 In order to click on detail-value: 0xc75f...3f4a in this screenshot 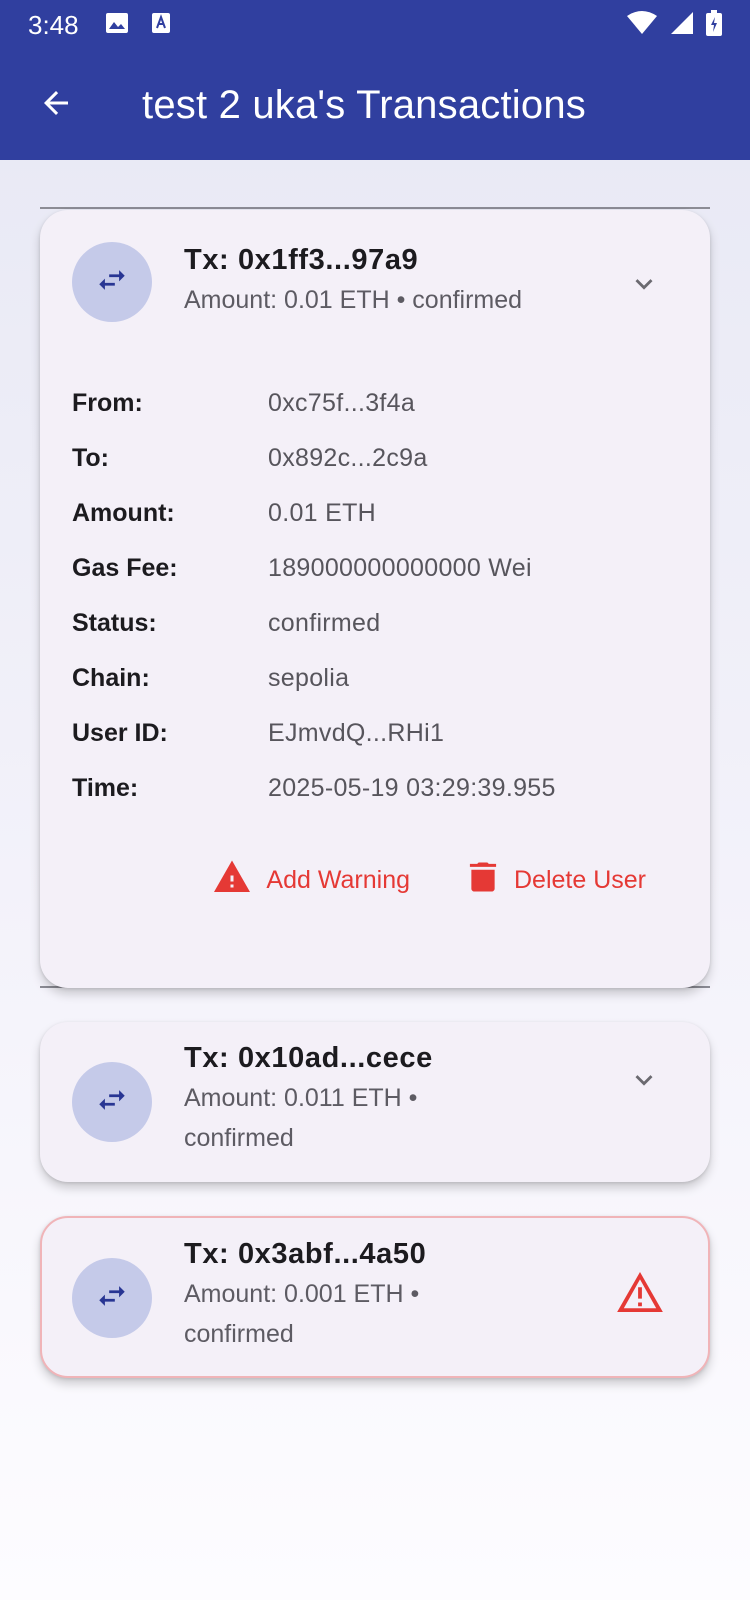, I will do `click(342, 403)`.